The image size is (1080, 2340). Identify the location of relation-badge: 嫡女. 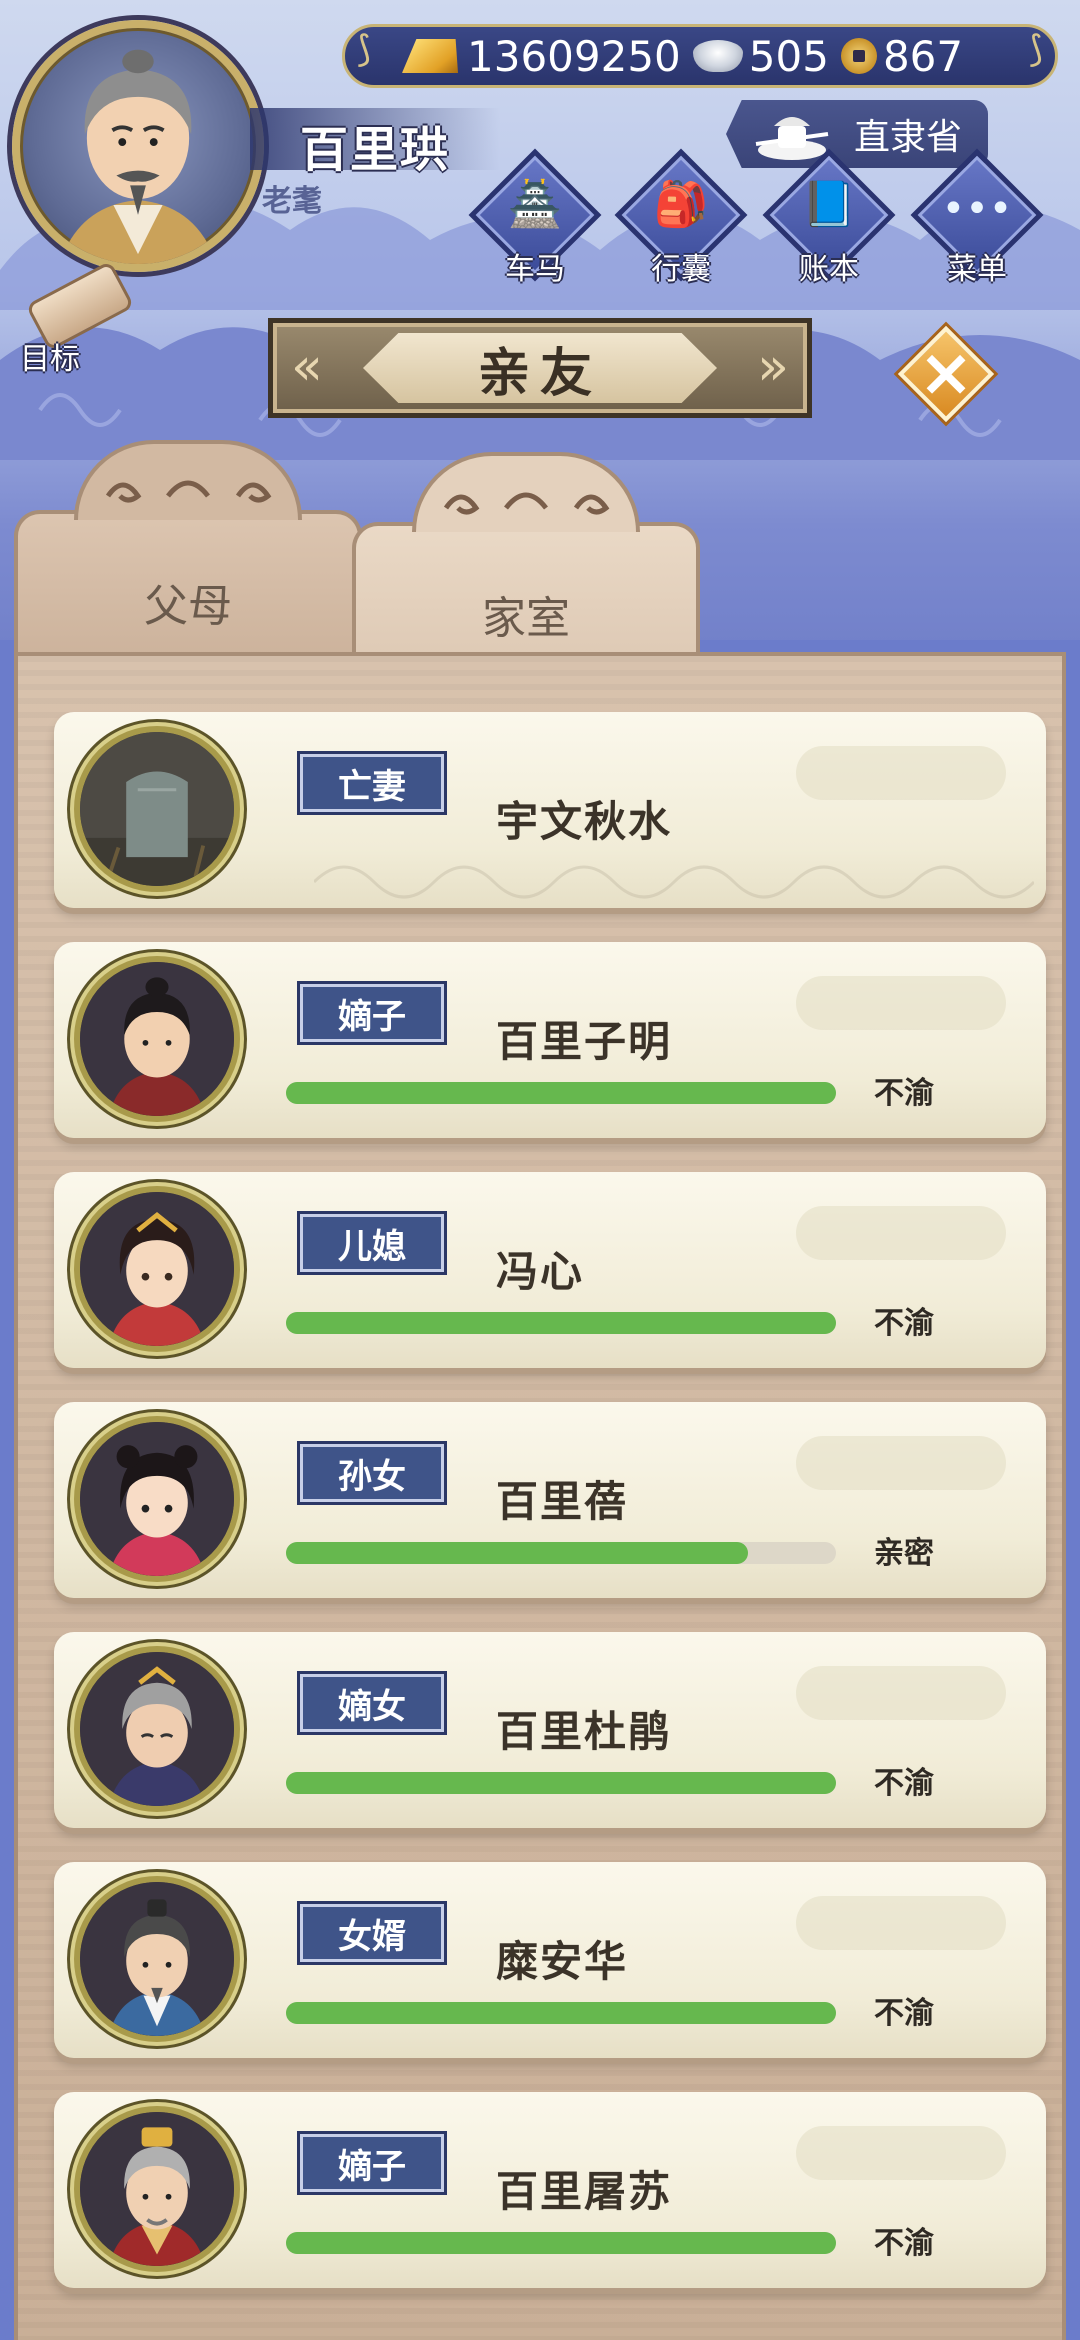
(372, 1703).